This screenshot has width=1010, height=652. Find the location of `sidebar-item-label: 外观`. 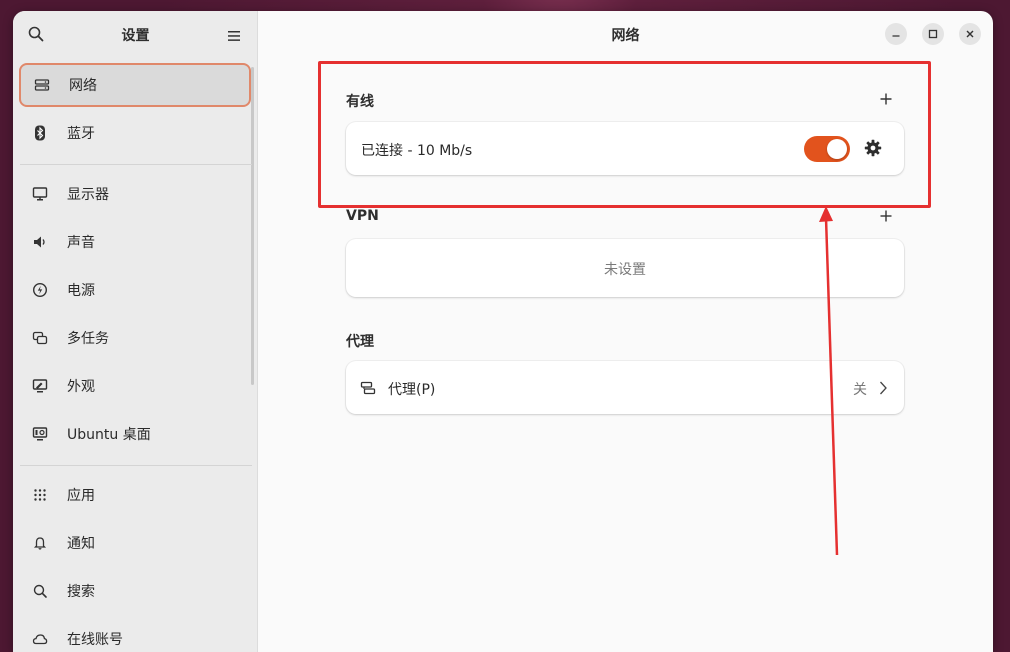

sidebar-item-label: 外观 is located at coordinates (81, 387).